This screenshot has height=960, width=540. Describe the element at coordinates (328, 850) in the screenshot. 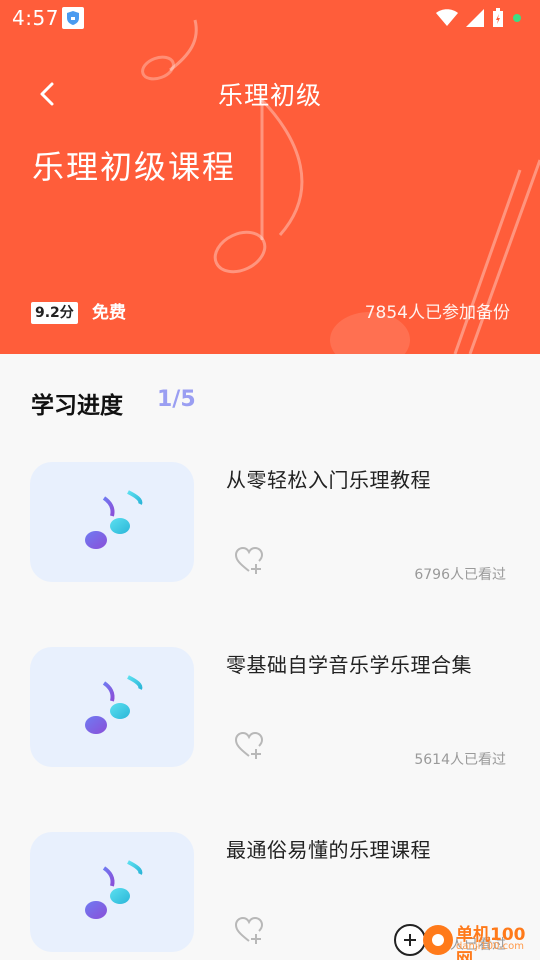

I see `lesson-title: 最通俗易懂的乐理课程` at that location.